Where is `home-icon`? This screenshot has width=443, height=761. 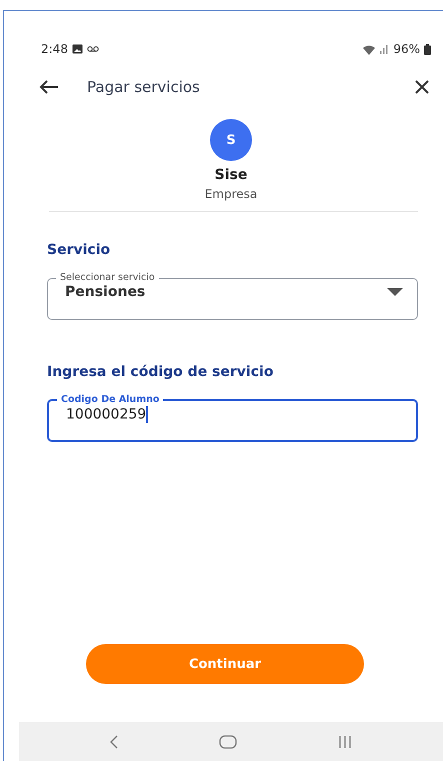
home-icon is located at coordinates (227, 741).